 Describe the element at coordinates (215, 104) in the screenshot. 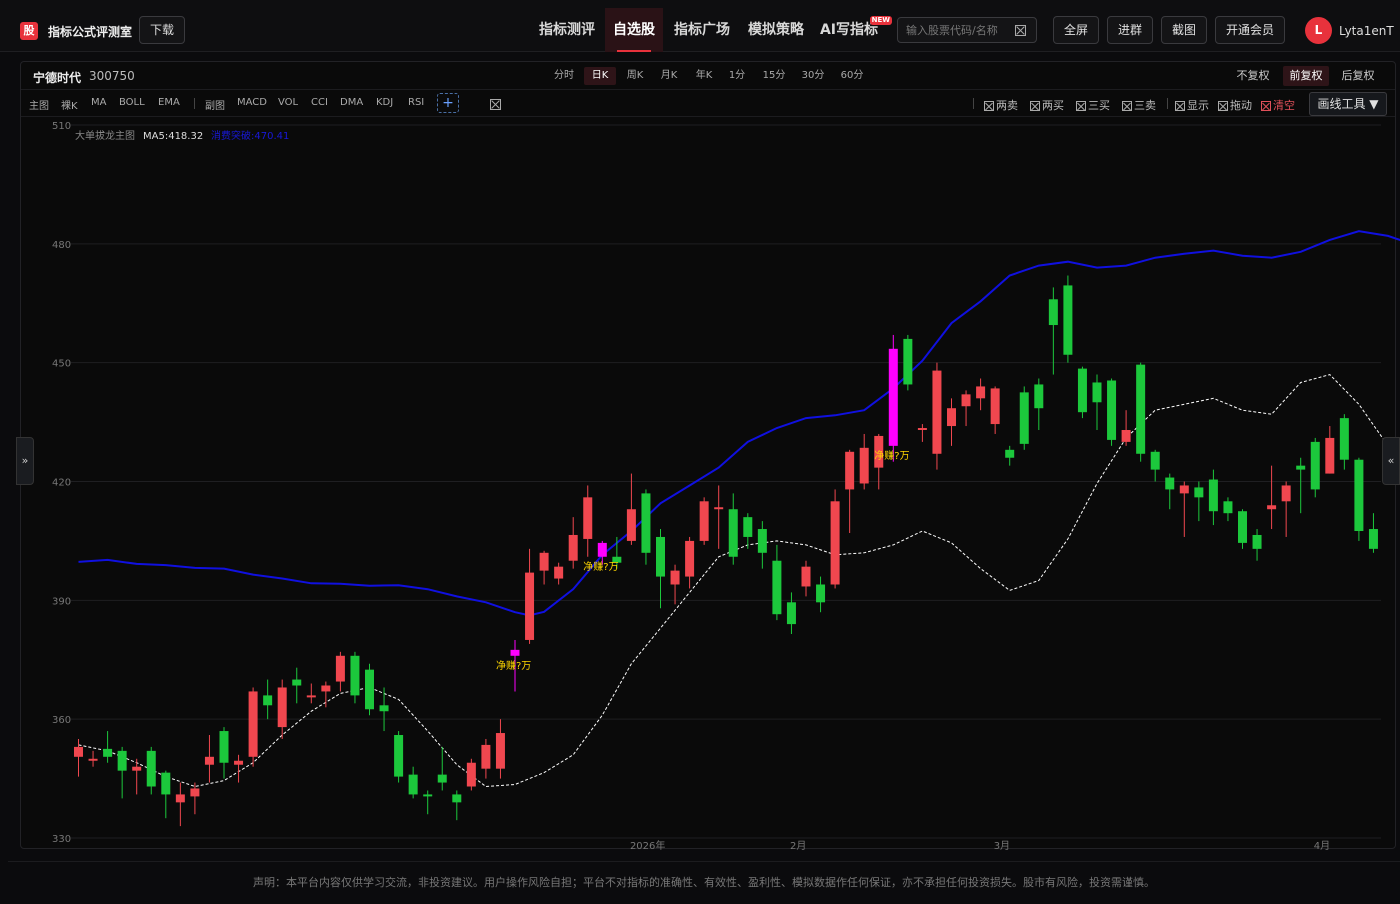

I see `tool-sub-chart: 副图` at that location.